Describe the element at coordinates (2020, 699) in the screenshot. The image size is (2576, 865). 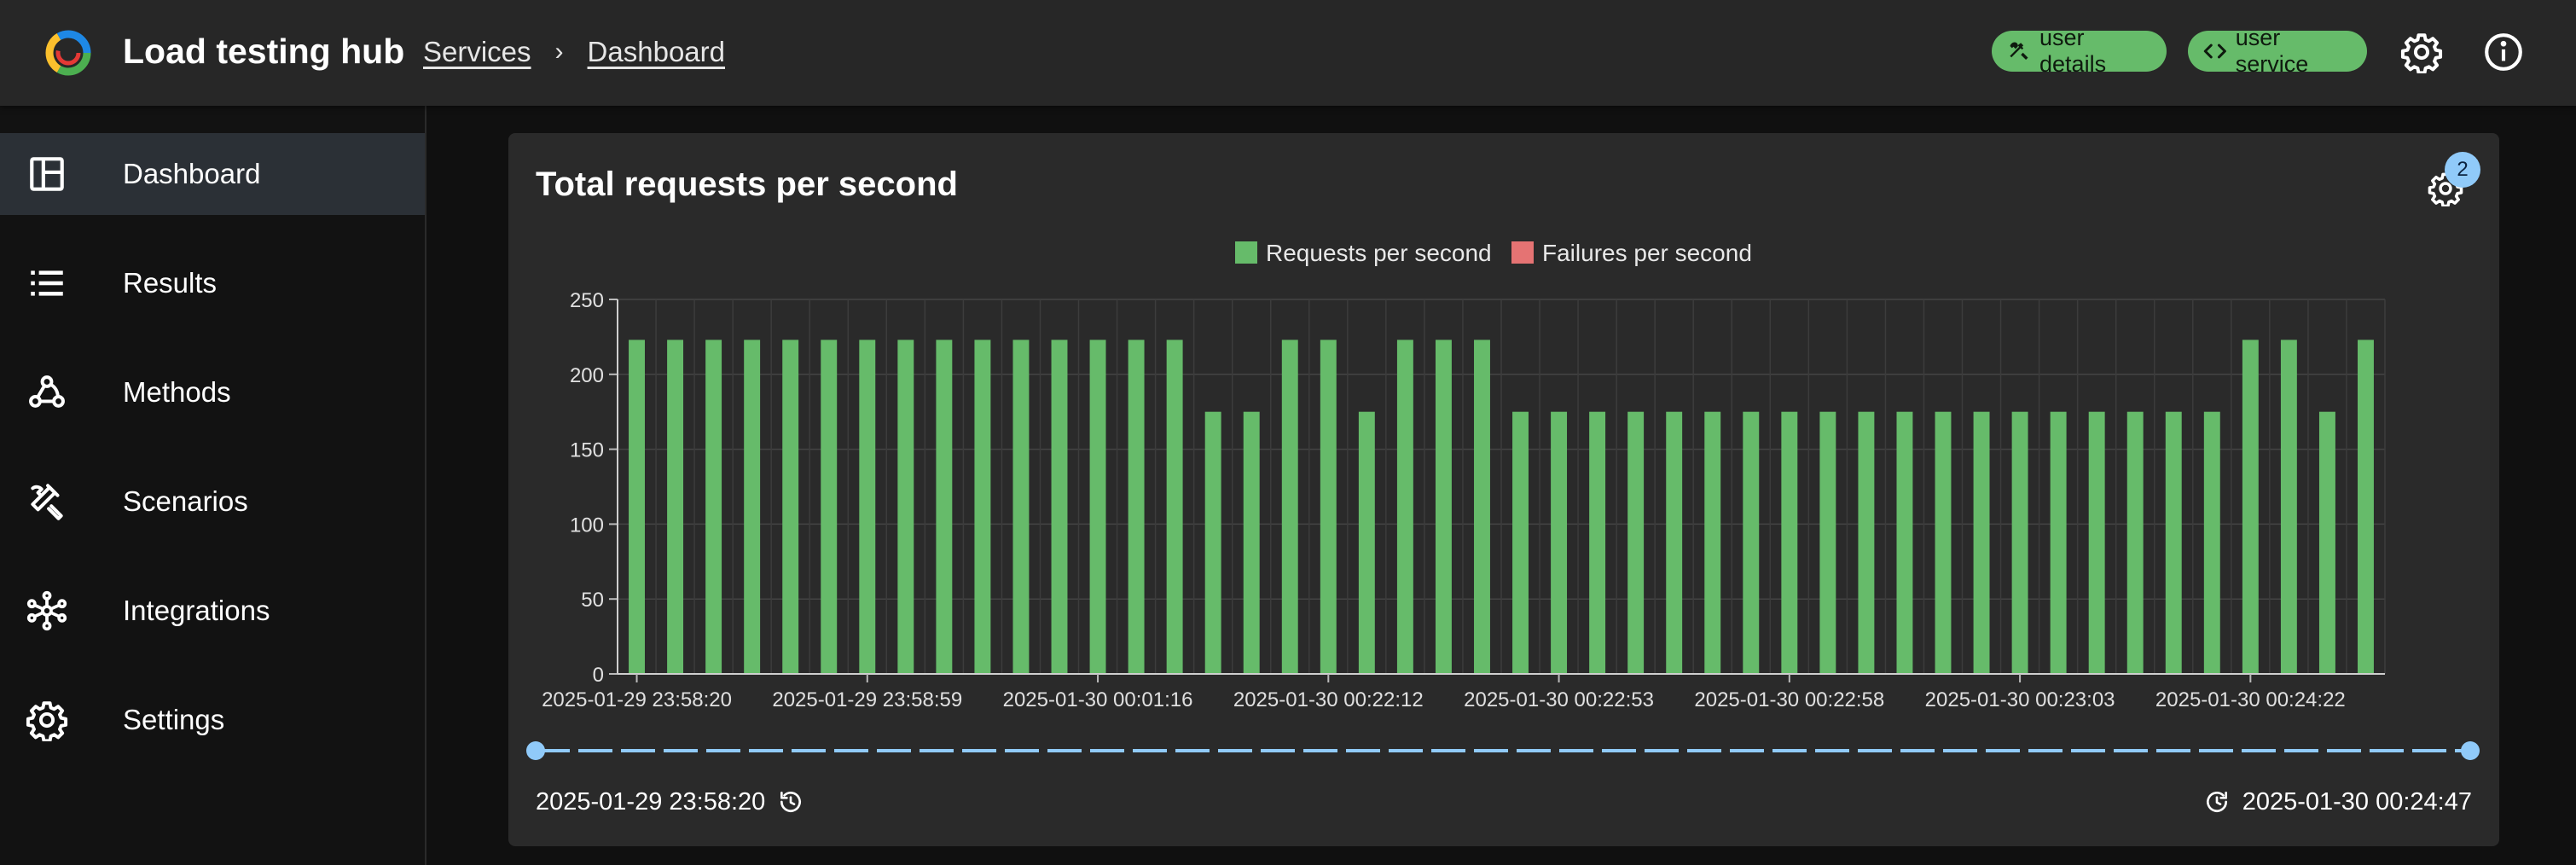
I see `x-tick-label: 2025-01-30 00:23:03` at that location.